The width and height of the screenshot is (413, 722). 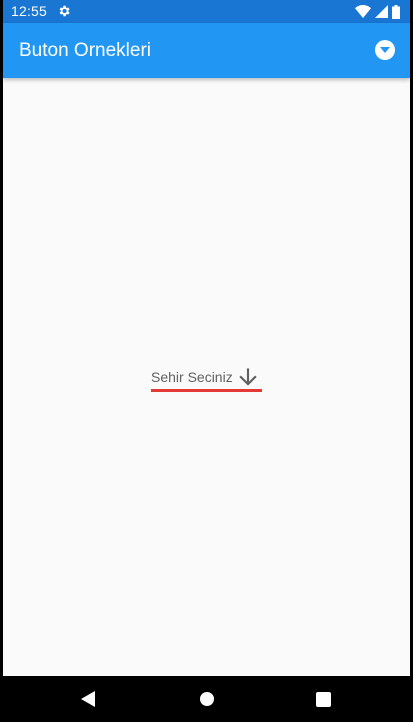 I want to click on app-title: Buton Ornekleri, so click(x=85, y=50).